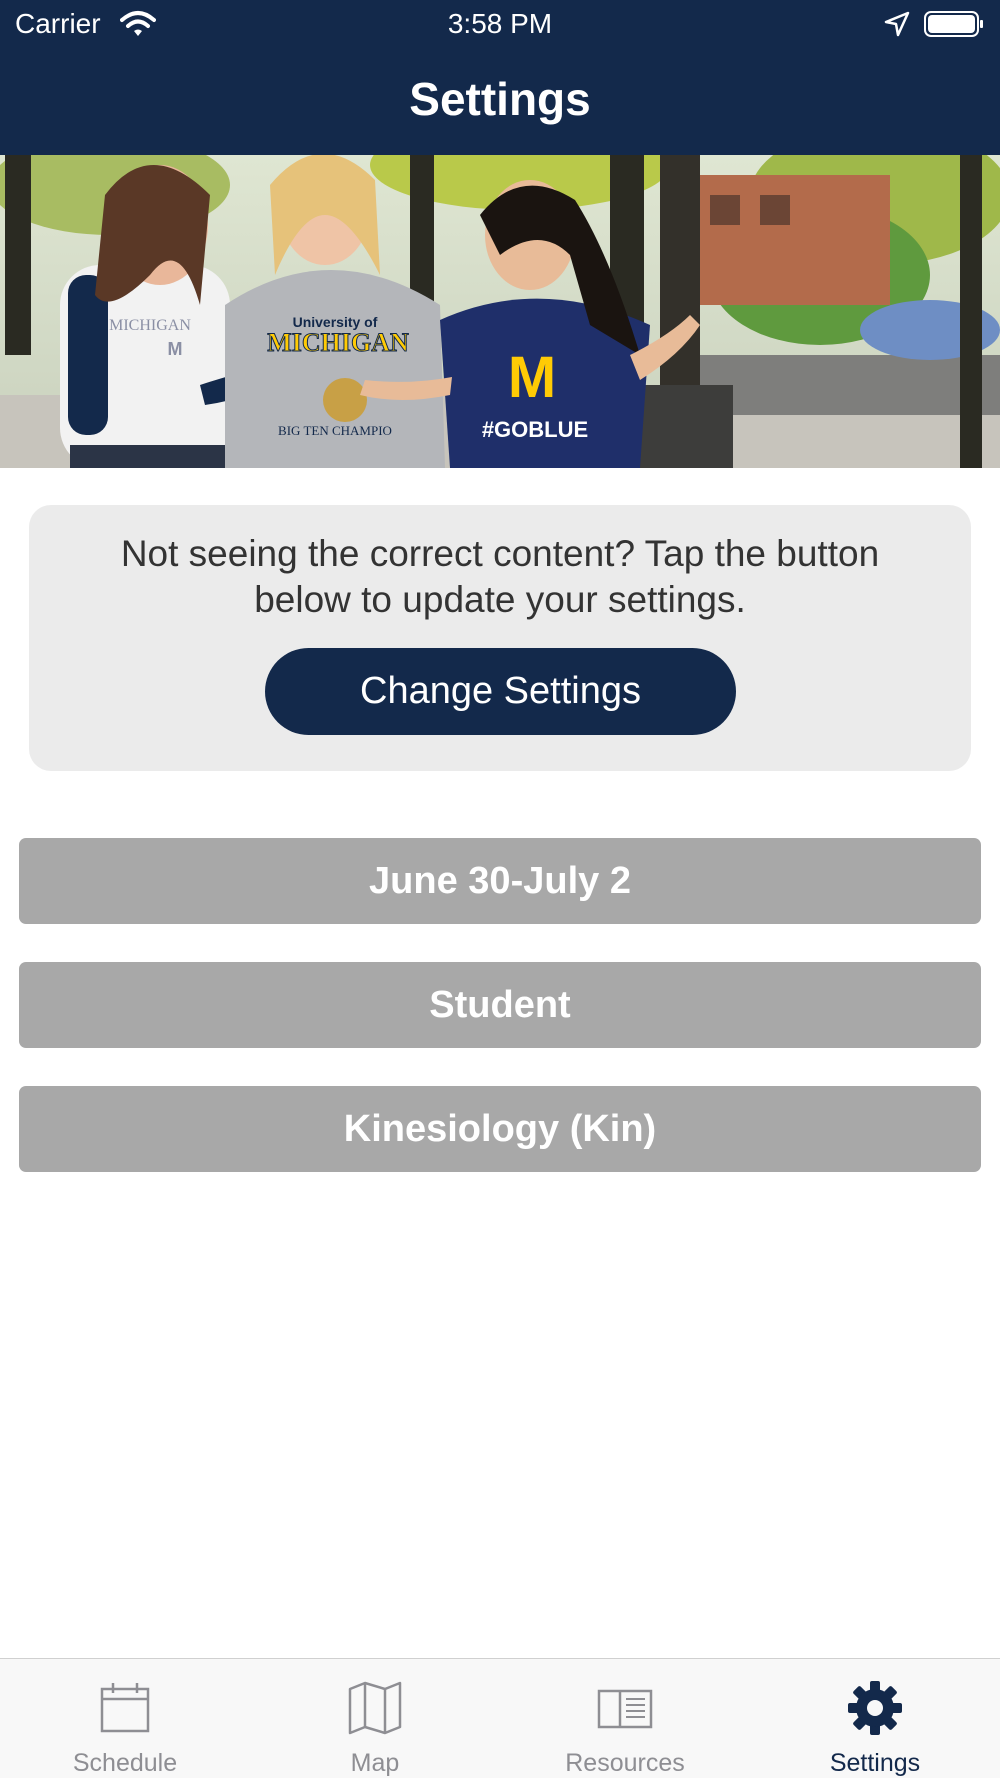  What do you see at coordinates (338, 342) in the screenshot?
I see `hero-shirt-text-2: MICHIGAN` at bounding box center [338, 342].